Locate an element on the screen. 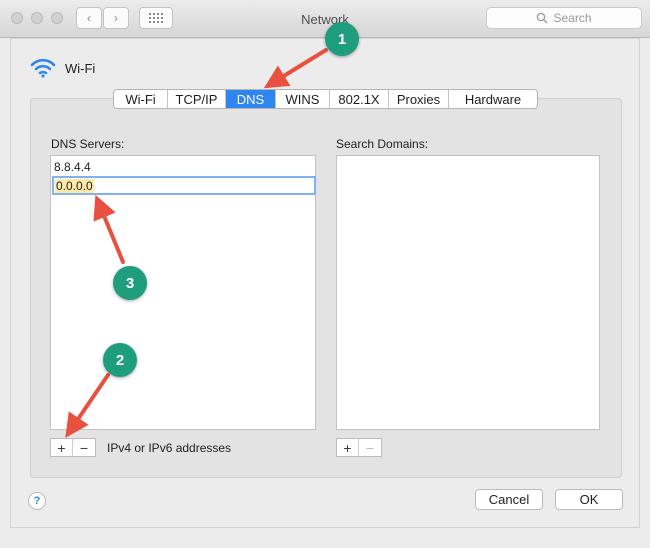 This screenshot has width=650, height=548. tab-8021x: 802.1X is located at coordinates (359, 99).